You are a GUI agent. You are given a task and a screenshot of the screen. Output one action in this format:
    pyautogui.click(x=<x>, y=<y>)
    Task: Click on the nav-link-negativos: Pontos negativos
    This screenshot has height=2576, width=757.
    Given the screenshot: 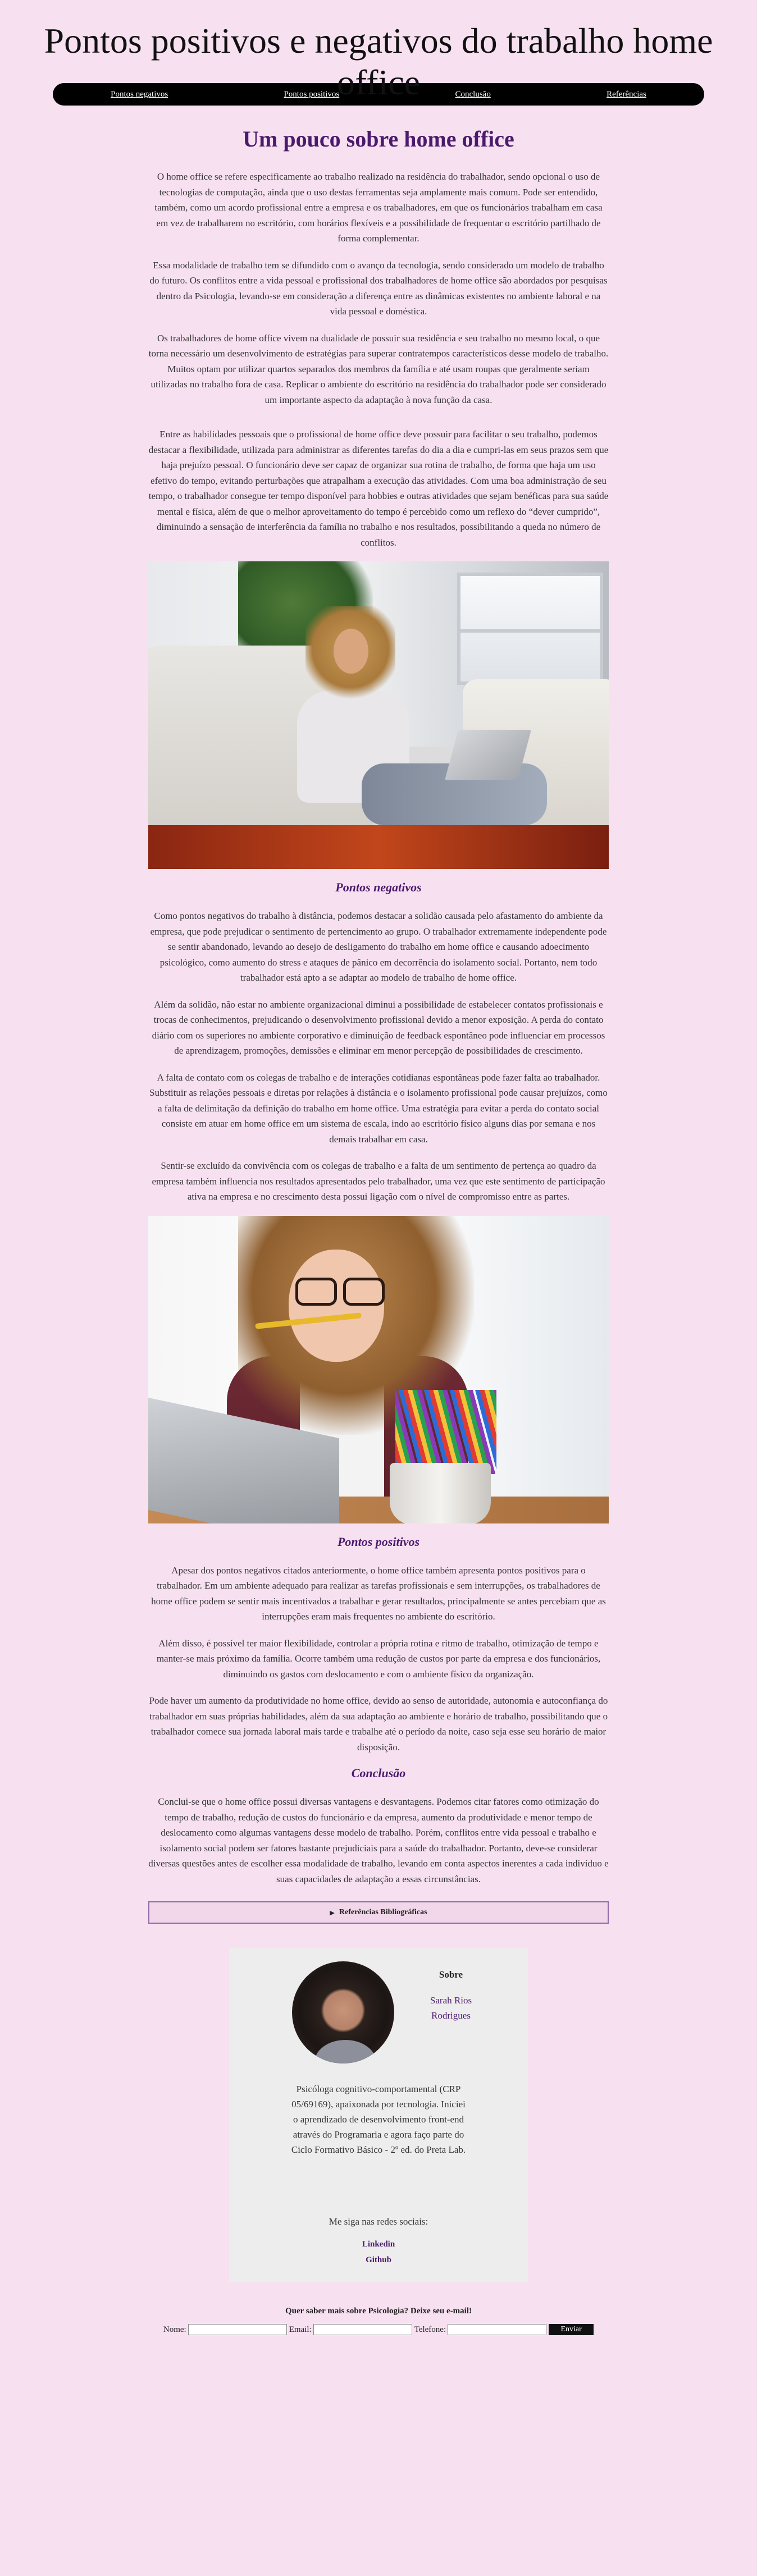 What is the action you would take?
    pyautogui.click(x=139, y=94)
    